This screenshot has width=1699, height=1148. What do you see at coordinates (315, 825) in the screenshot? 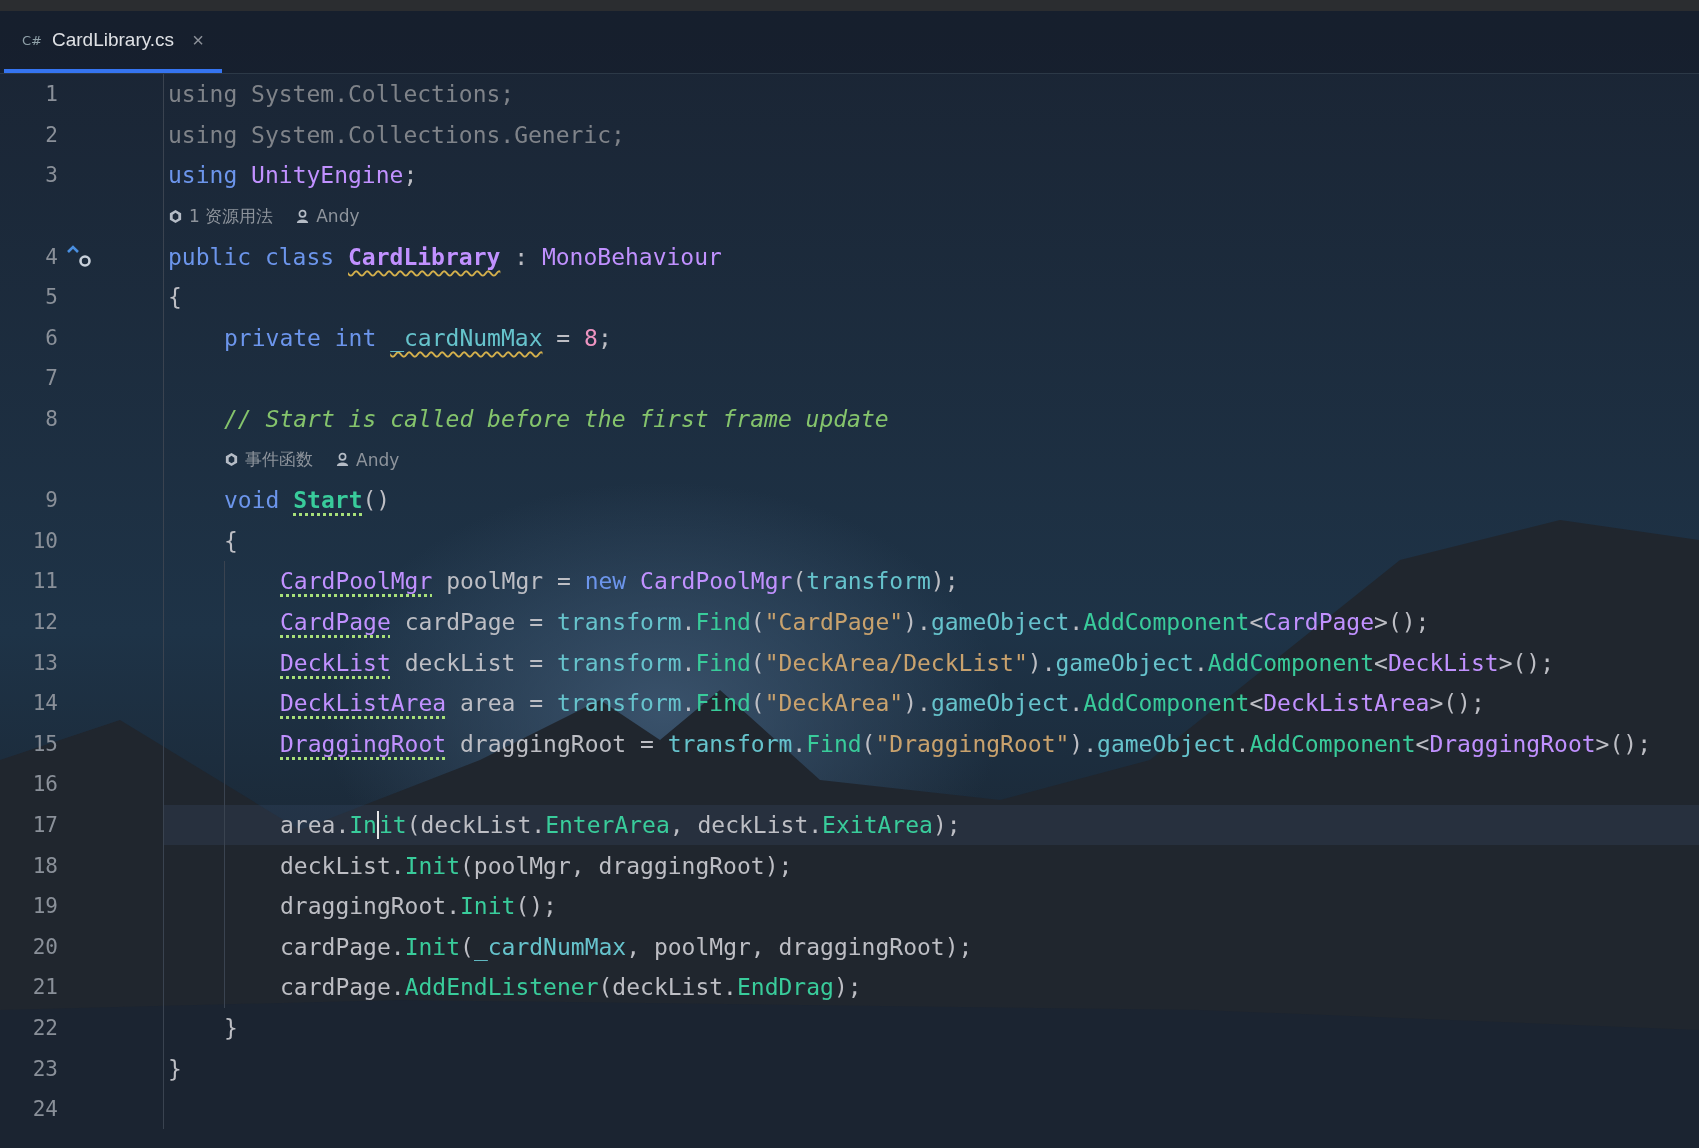
I see `code-text: area.` at bounding box center [315, 825].